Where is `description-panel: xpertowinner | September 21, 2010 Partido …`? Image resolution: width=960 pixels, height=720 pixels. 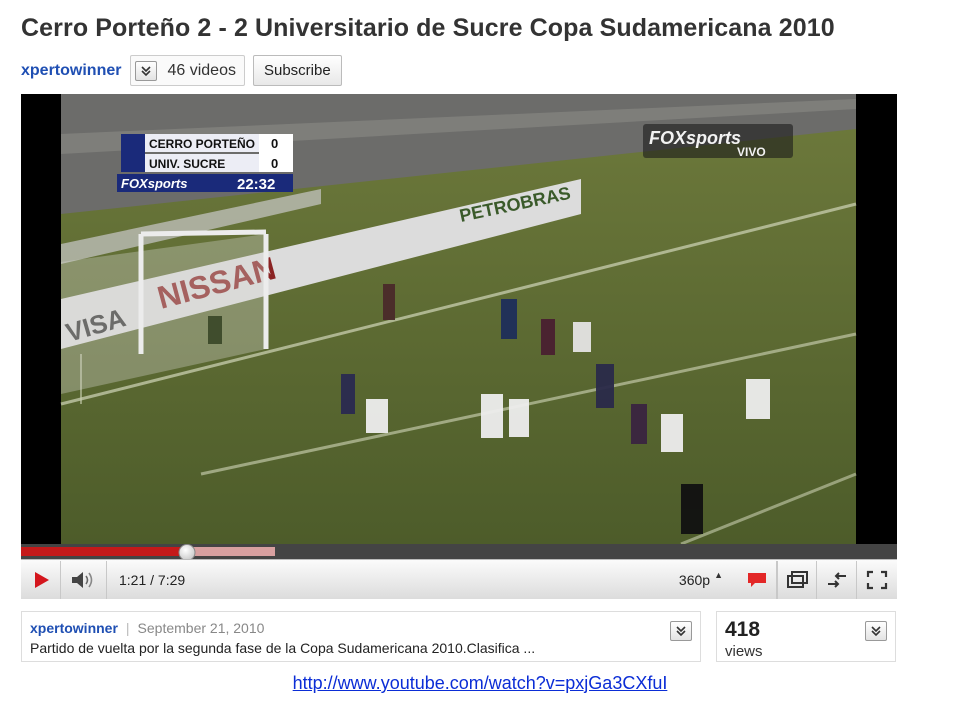
description-panel: xpertowinner | September 21, 2010 Partido … is located at coordinates (361, 636).